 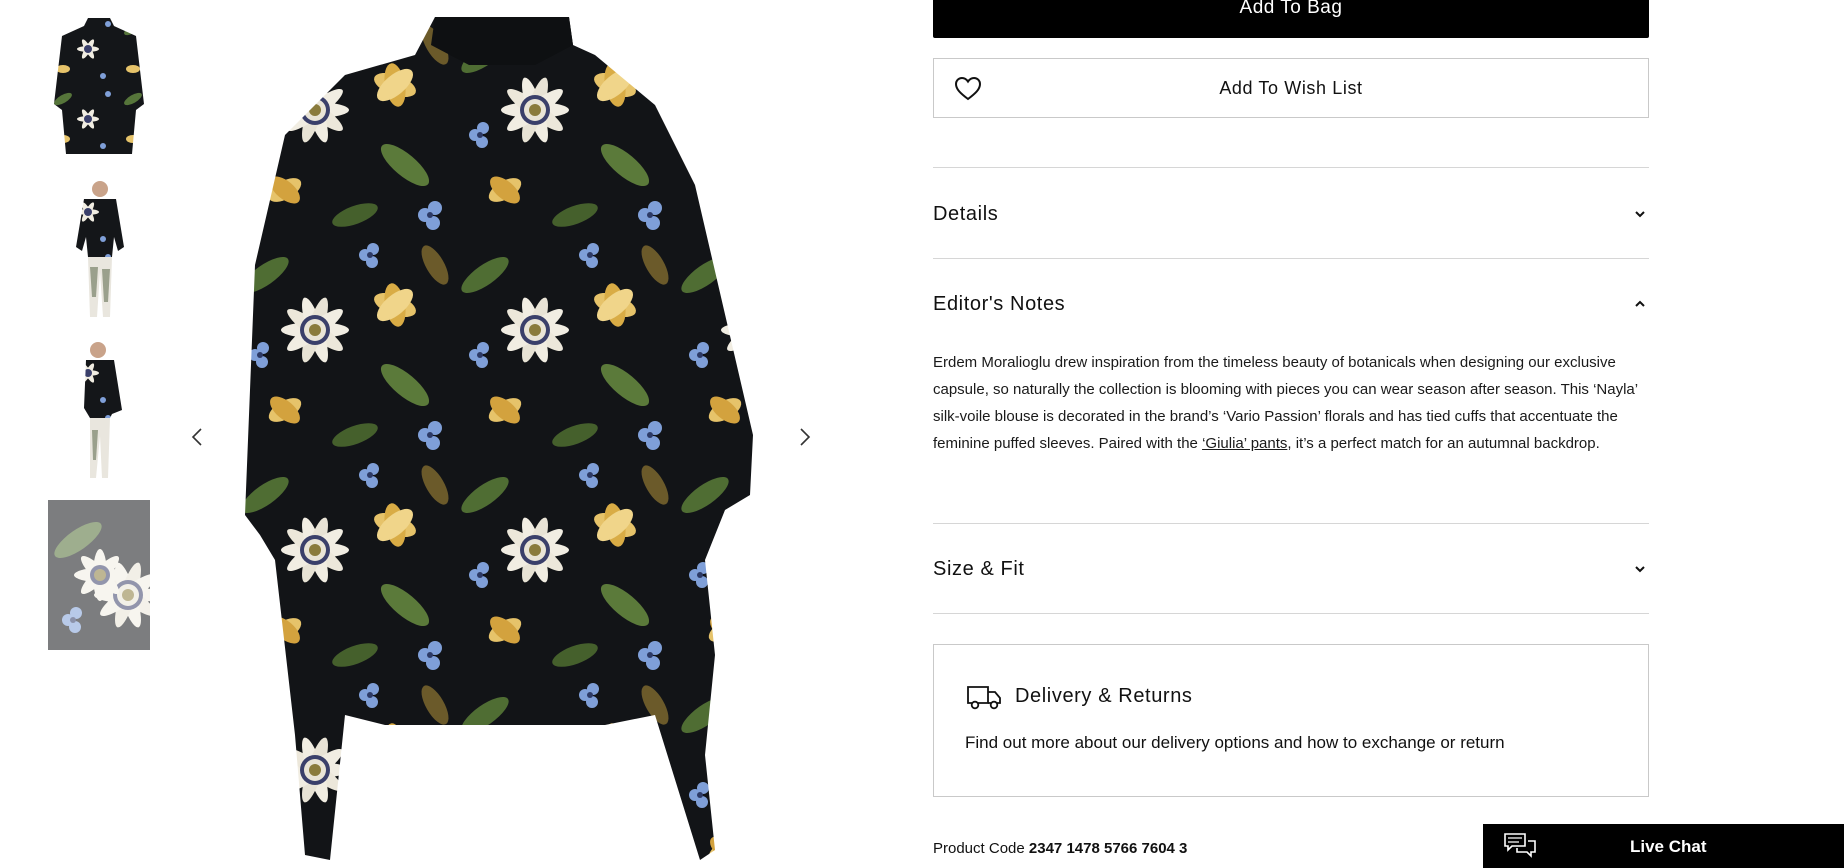 What do you see at coordinates (1291, 9) in the screenshot?
I see `add-to-bag-label: Add To Bag` at bounding box center [1291, 9].